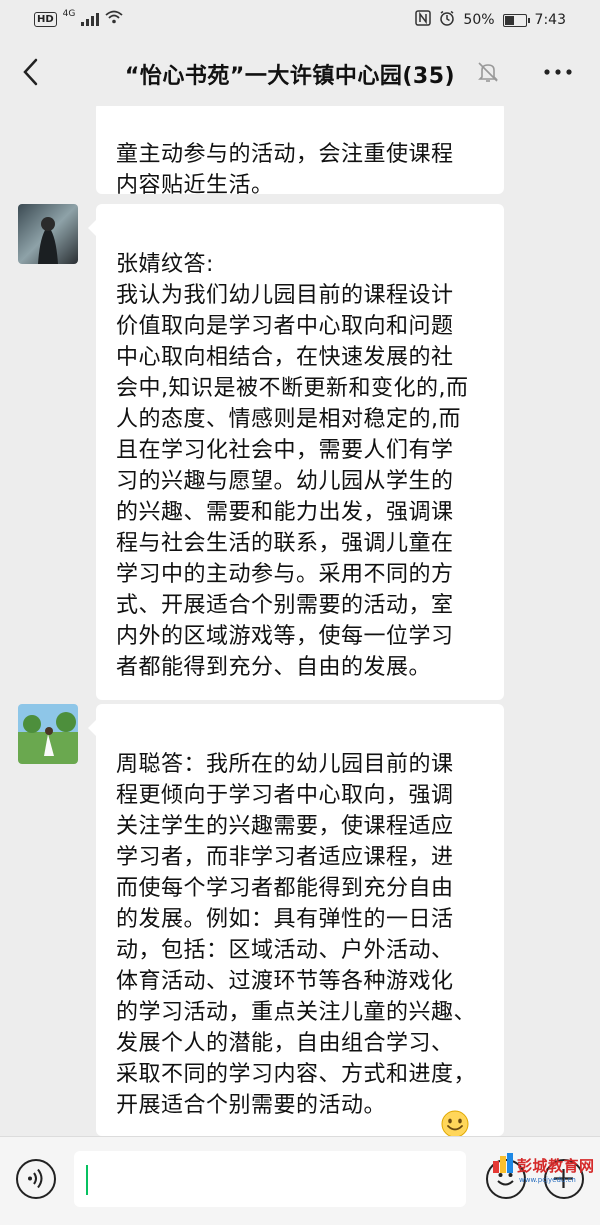  I want to click on message-bubble: 童主动参与的活动，会注重使课程 内容贴近生活。, so click(300, 152).